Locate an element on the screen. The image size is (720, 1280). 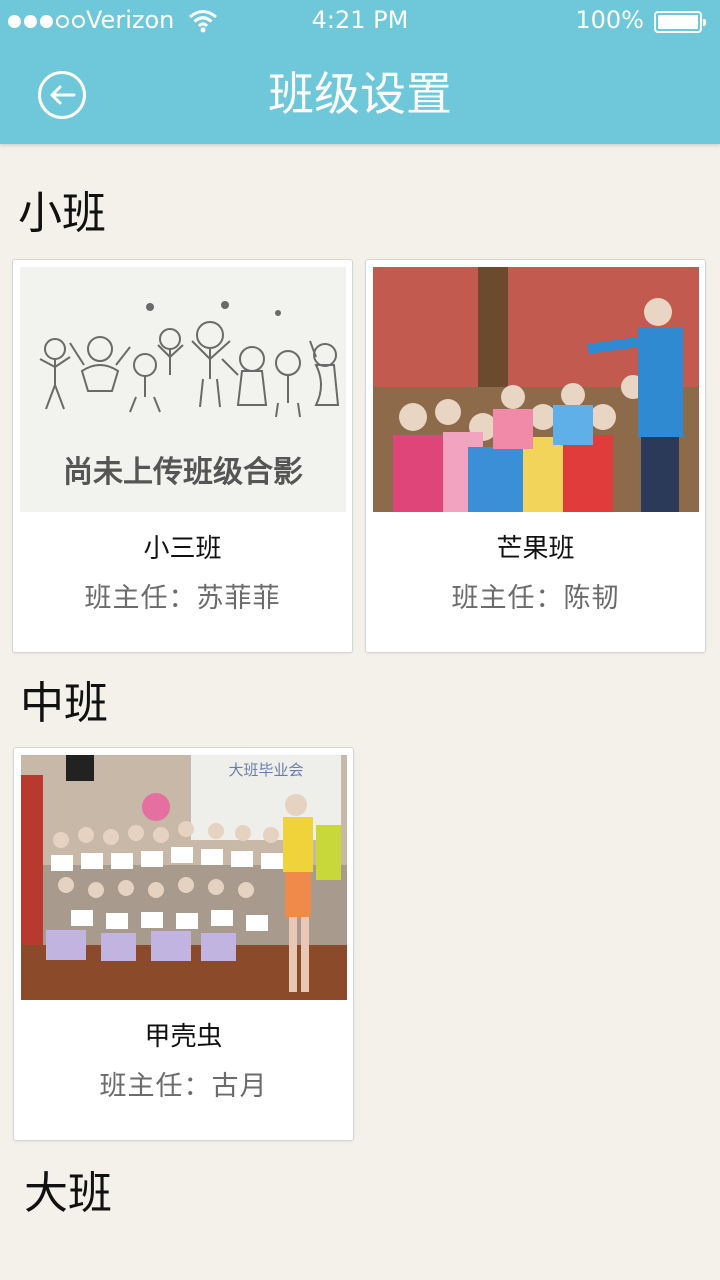
class-teacher: 班主任：陈韧 is located at coordinates (535, 598).